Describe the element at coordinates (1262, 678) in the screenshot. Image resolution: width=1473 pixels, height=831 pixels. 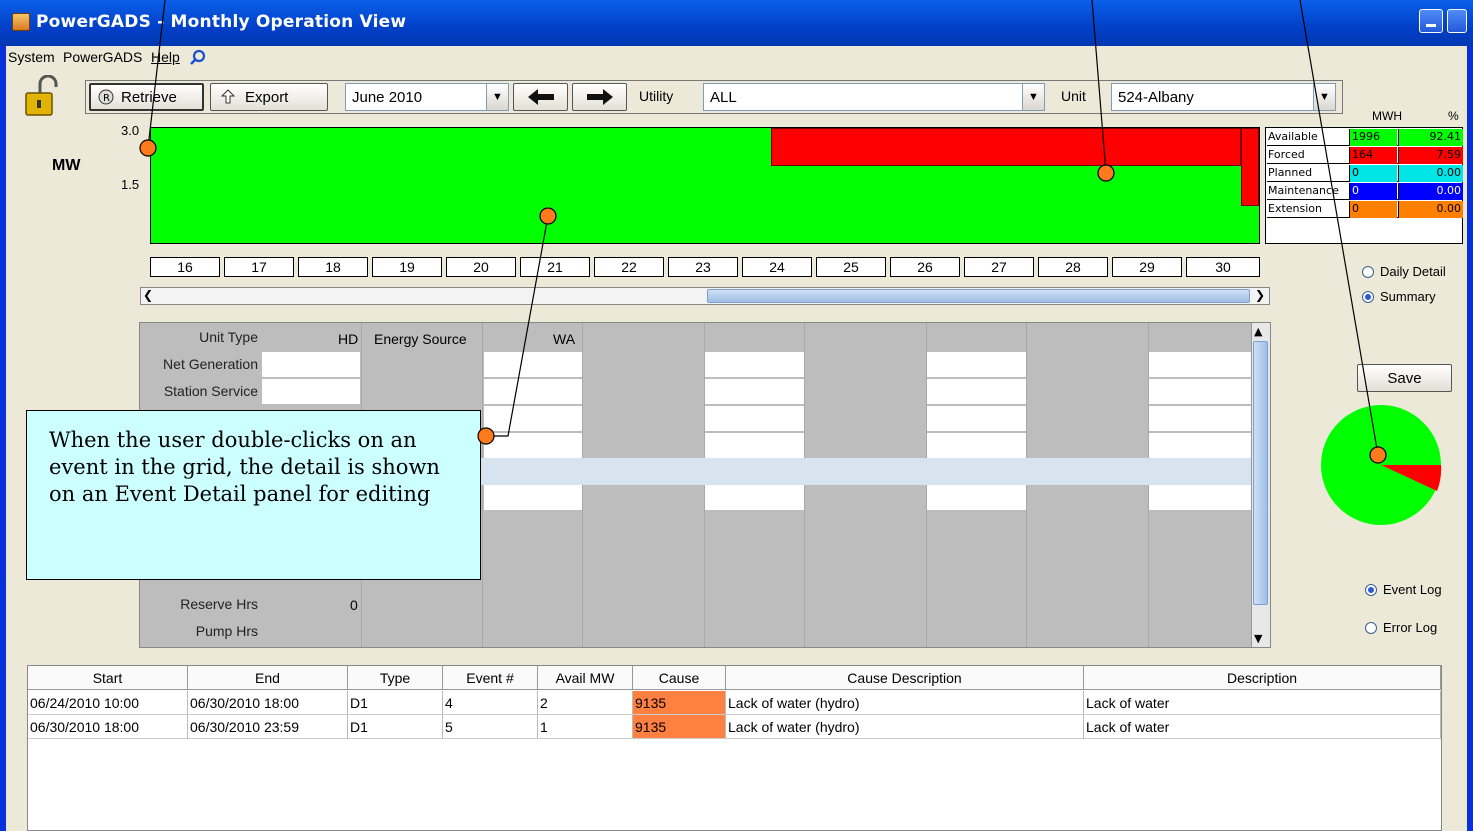
I see `col-header-description: Description` at that location.